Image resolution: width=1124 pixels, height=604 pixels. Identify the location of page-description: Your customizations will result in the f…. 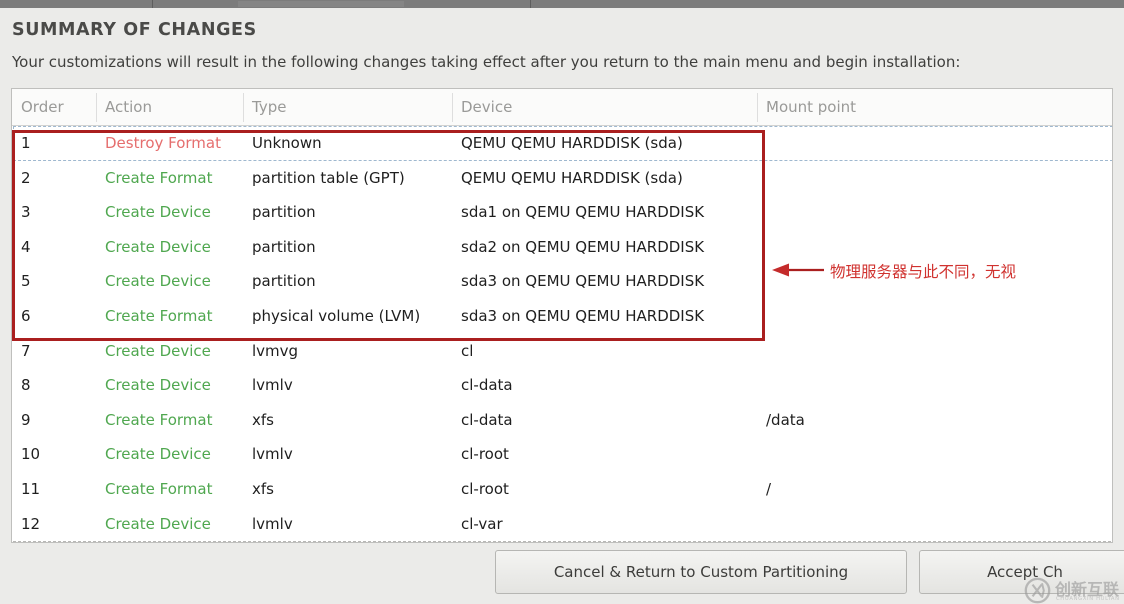
(486, 62).